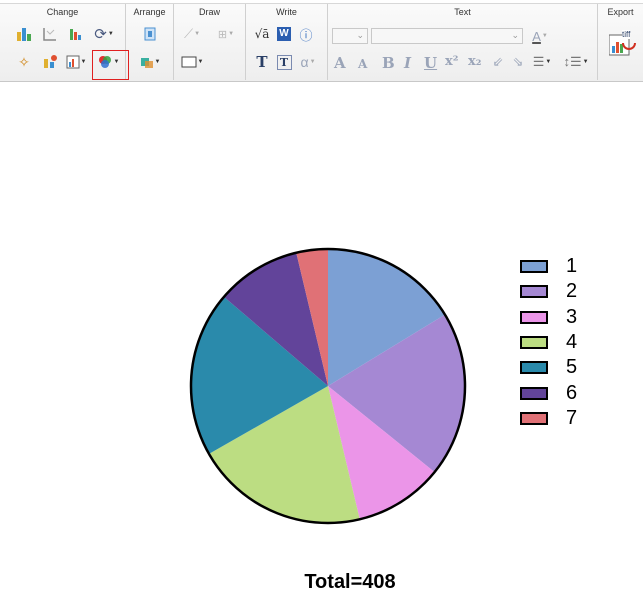 This screenshot has width=643, height=600. What do you see at coordinates (572, 392) in the screenshot?
I see `legend-label: 6` at bounding box center [572, 392].